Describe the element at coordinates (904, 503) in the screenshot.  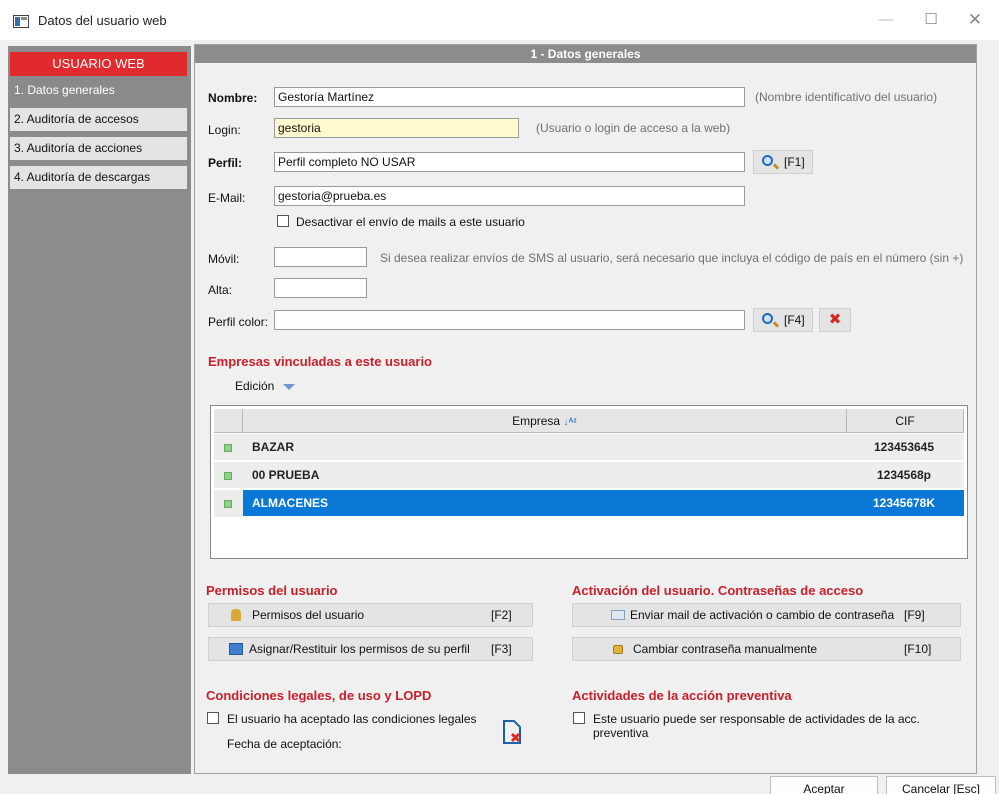
I see `cif-cell: 12345678K` at that location.